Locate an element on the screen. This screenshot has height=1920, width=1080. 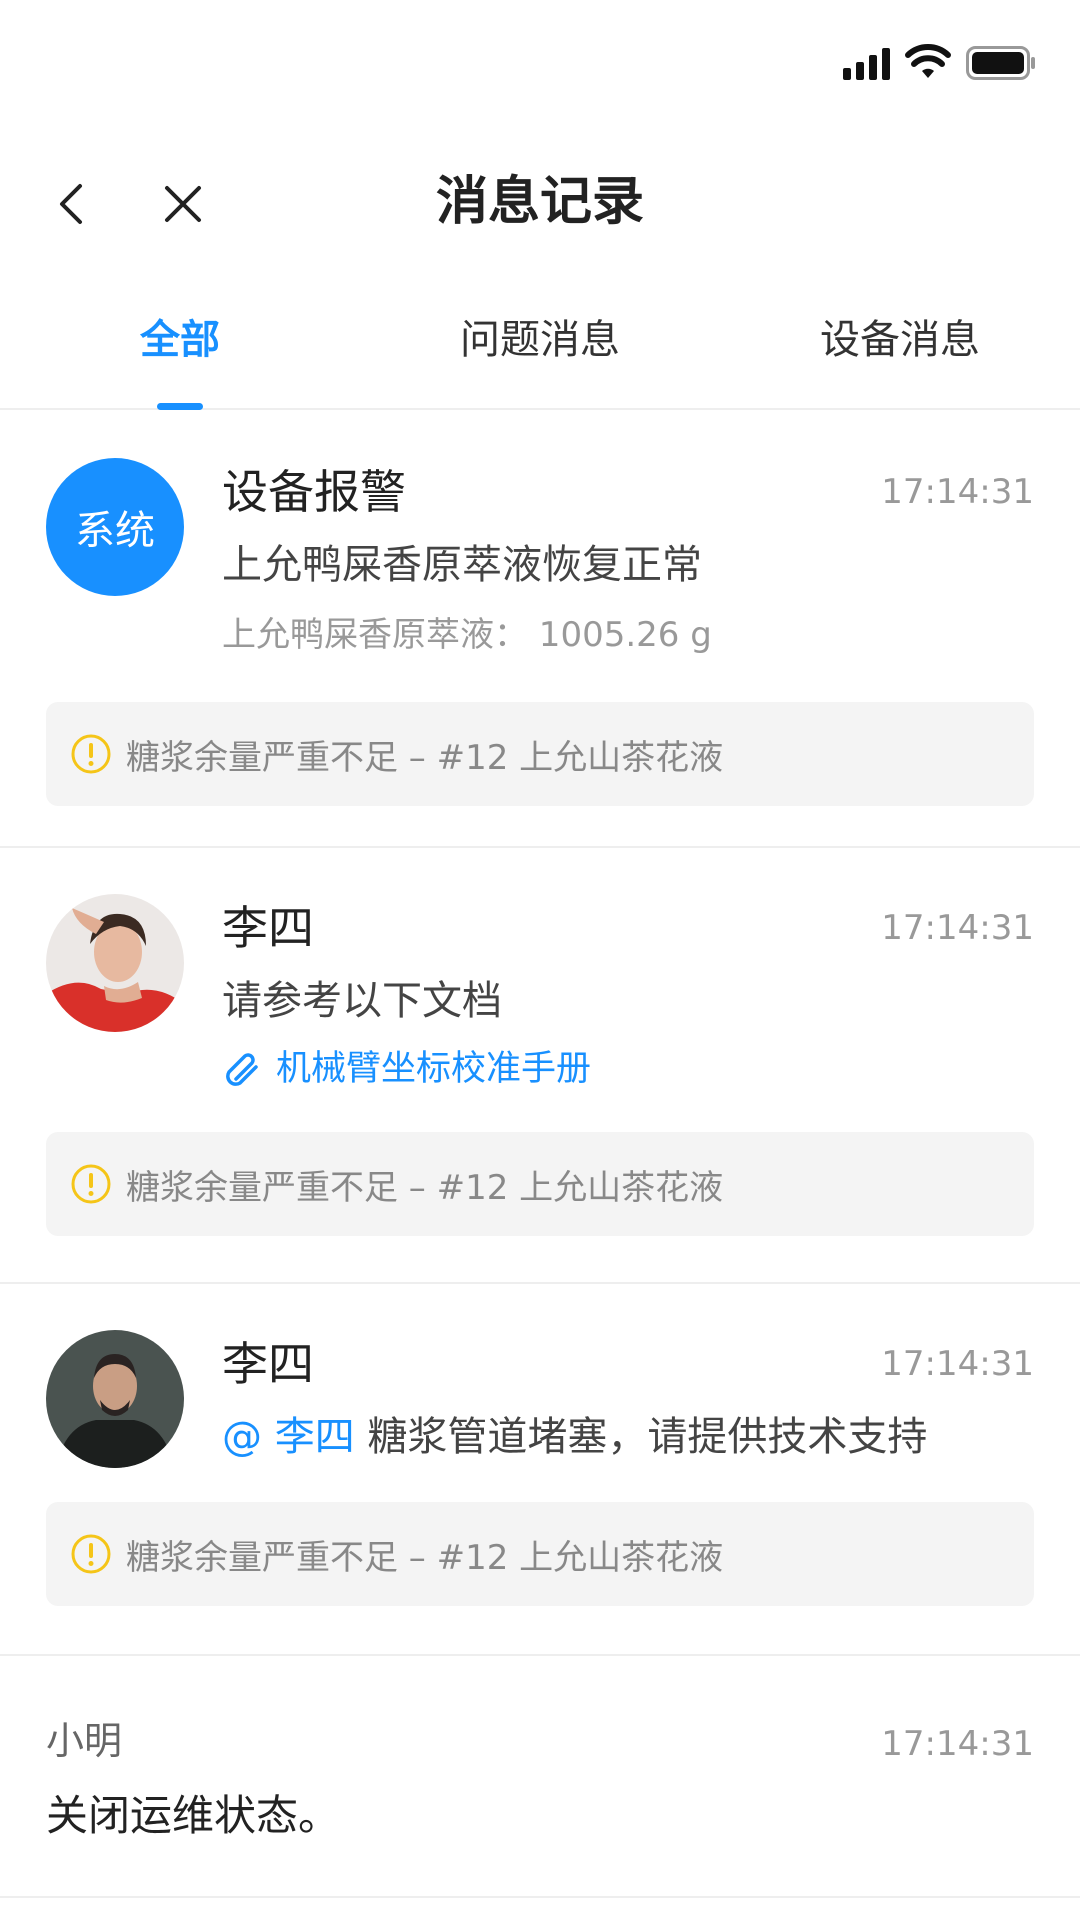
battery-icon is located at coordinates (1000, 63).